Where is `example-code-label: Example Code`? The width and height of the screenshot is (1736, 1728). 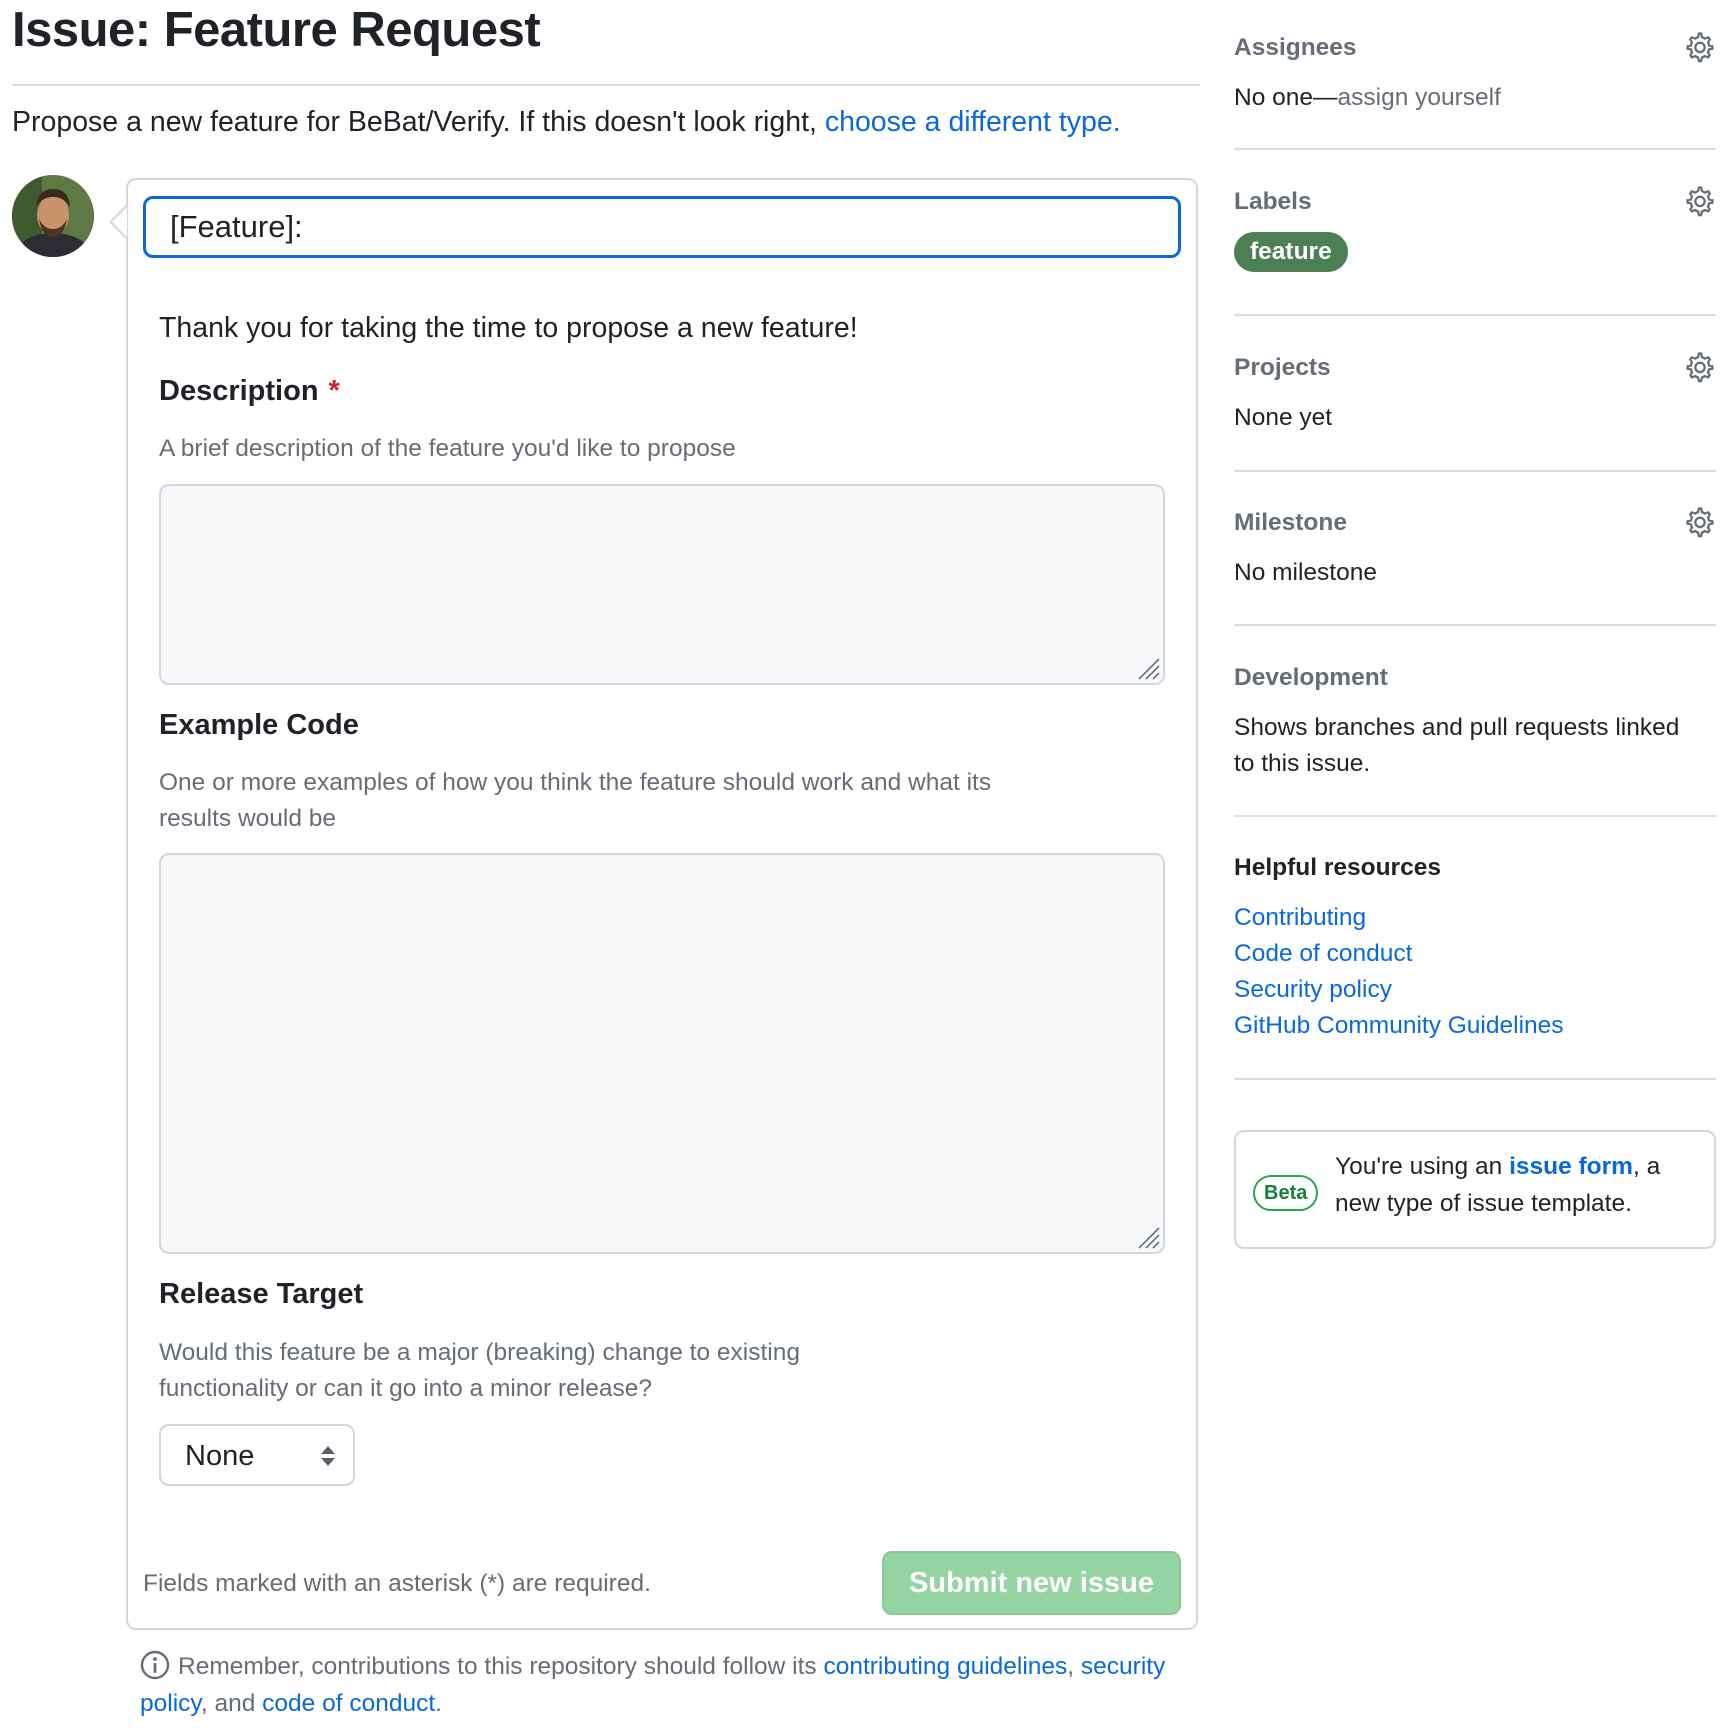
example-code-label: Example Code is located at coordinates (259, 725).